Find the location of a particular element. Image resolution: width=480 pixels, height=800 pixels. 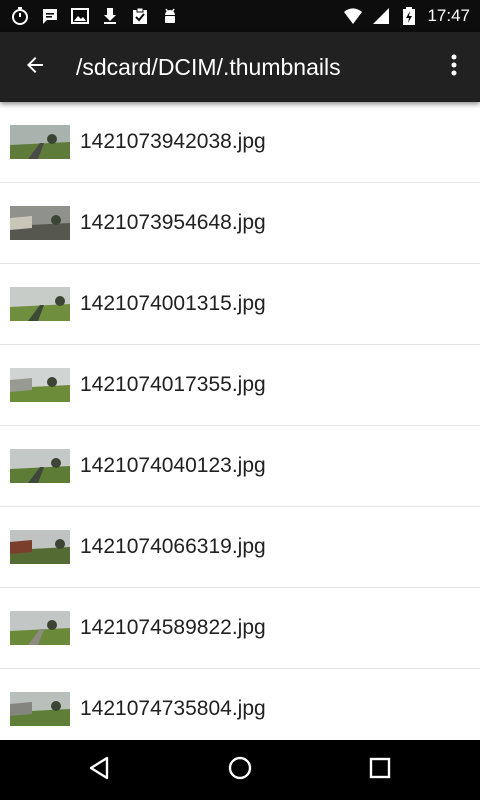

file-list-item: 1421074017355.jpg is located at coordinates (240, 385).